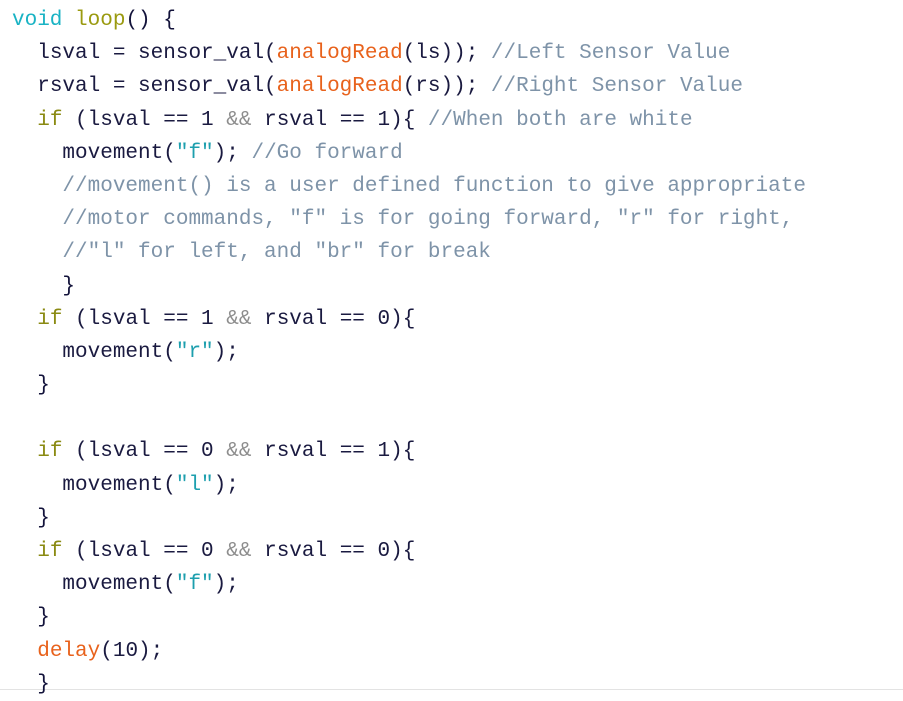  I want to click on code-token: delay, so click(69, 651).